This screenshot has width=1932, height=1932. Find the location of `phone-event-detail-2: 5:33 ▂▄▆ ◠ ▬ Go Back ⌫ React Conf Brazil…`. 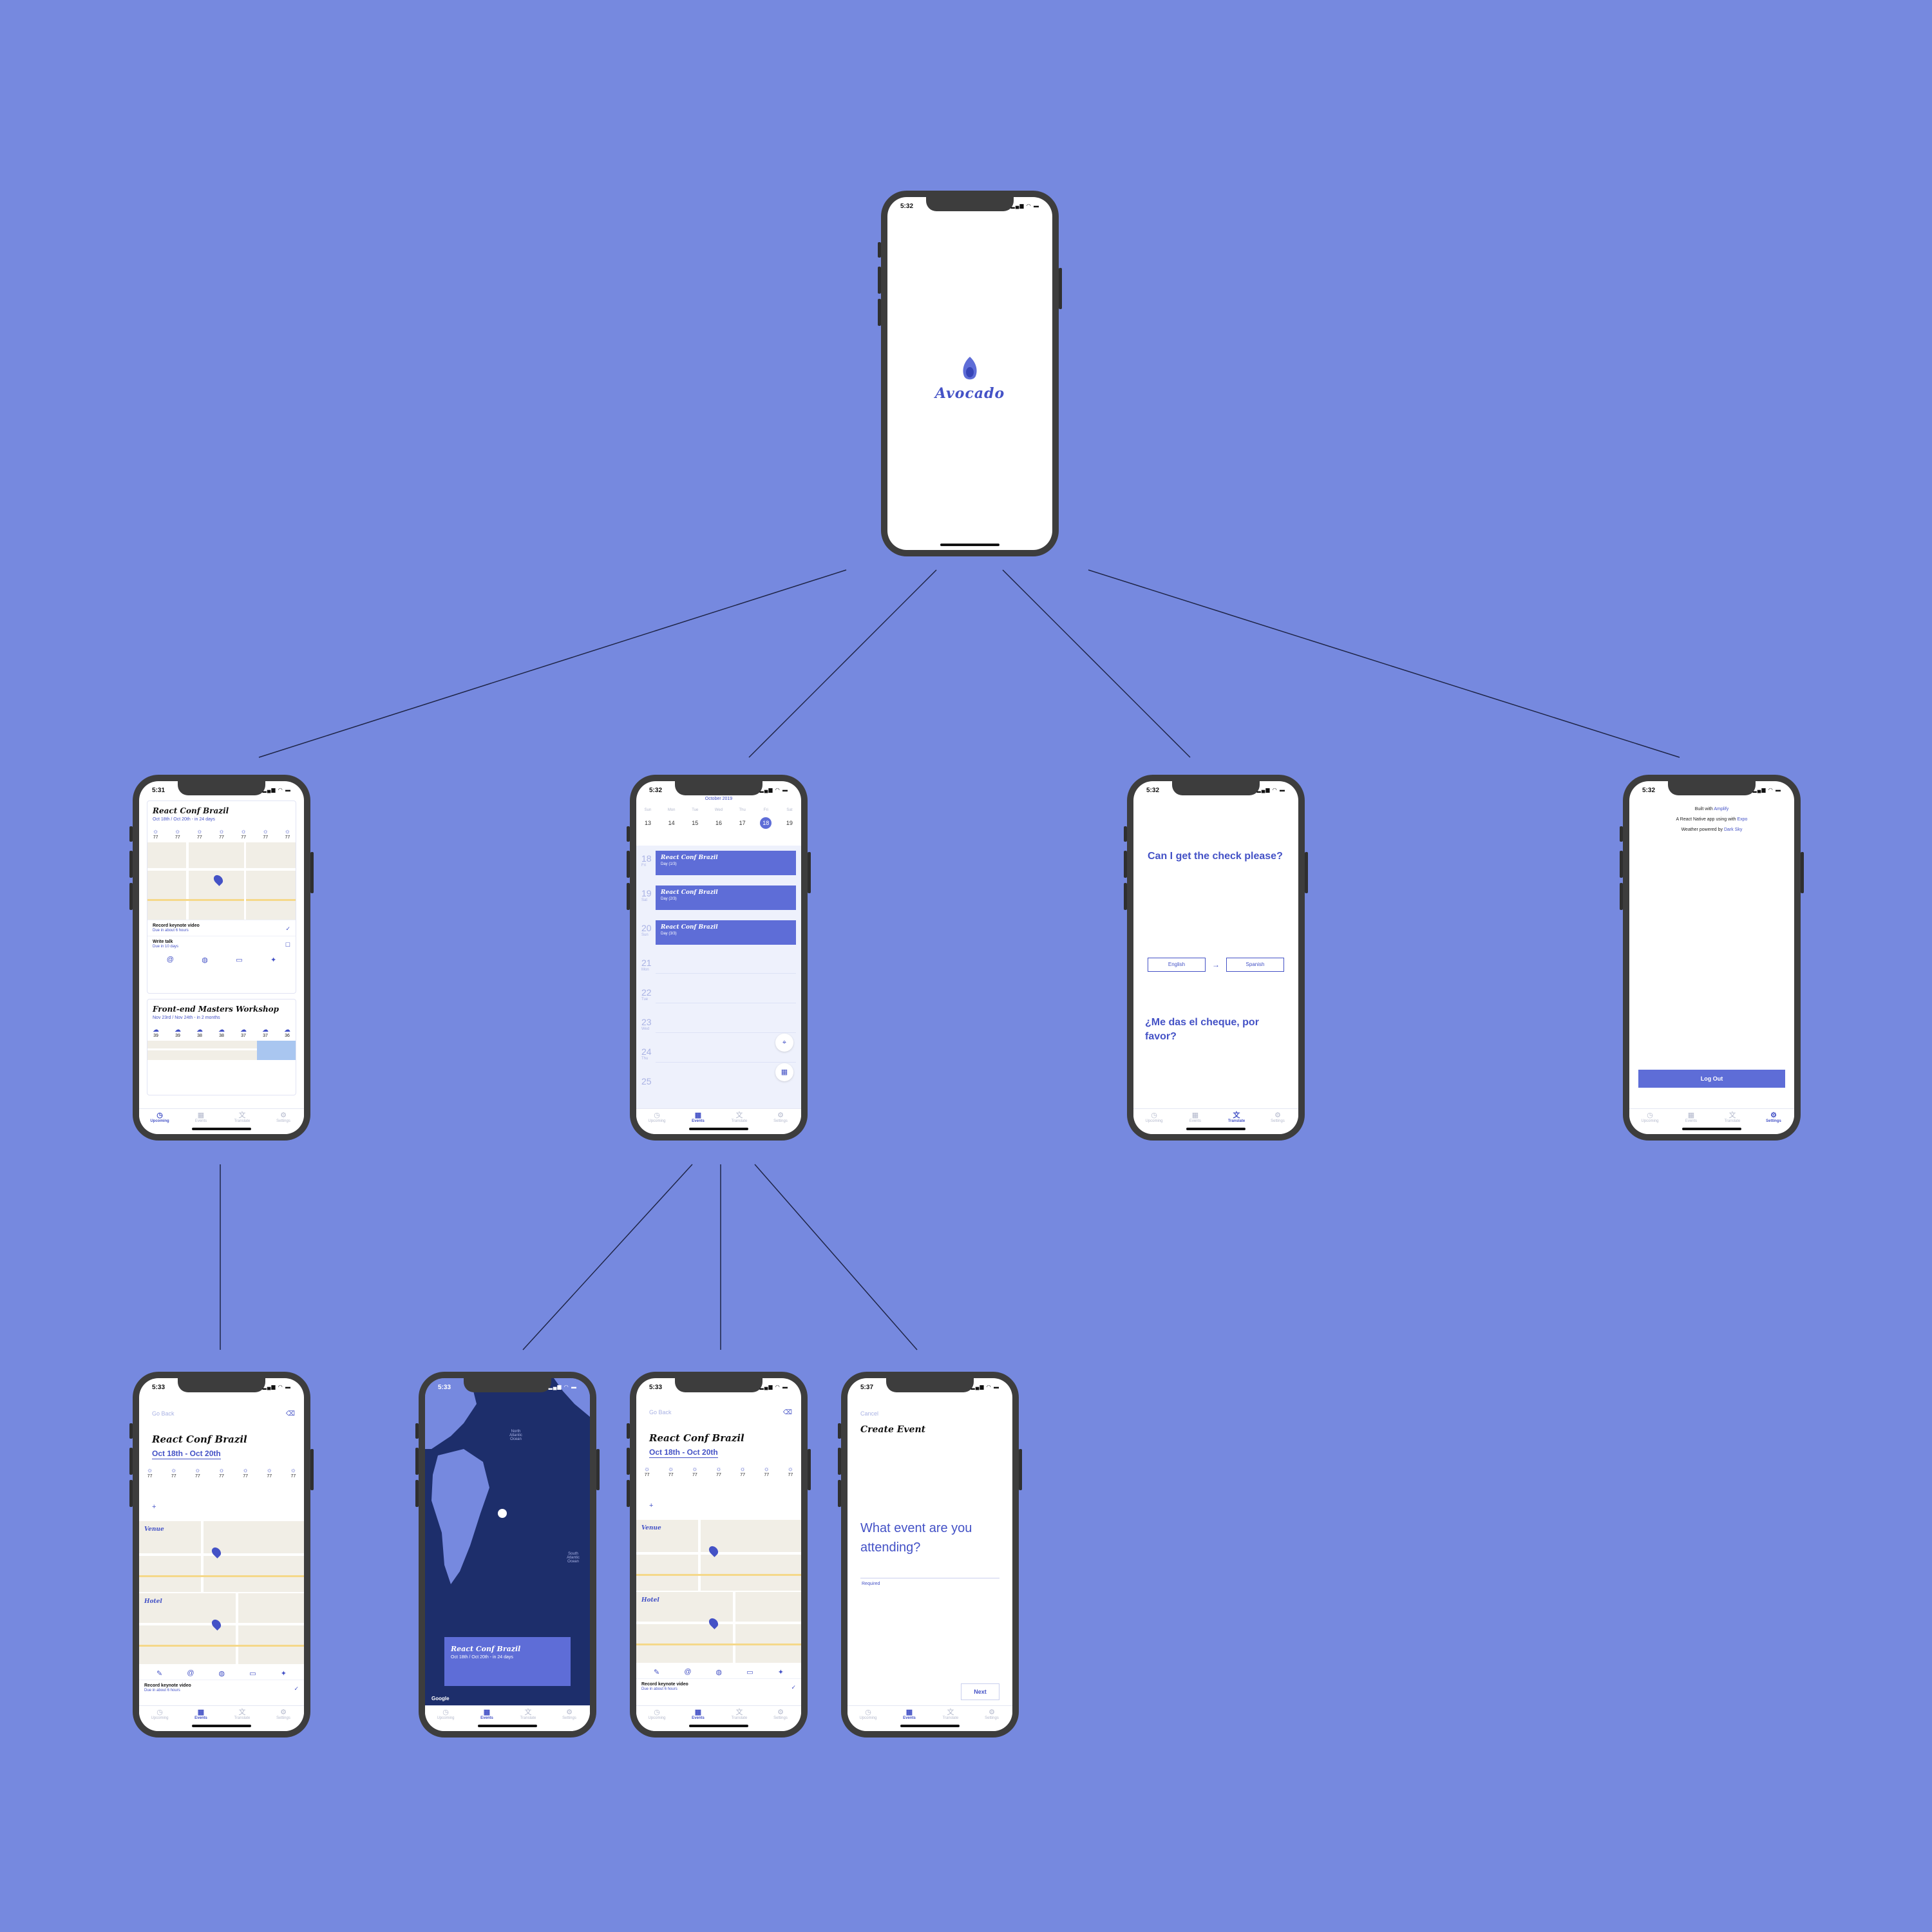

phone-event-detail-2: 5:33 ▂▄▆ ◠ ▬ Go Back ⌫ React Conf Brazil… is located at coordinates (719, 1555).